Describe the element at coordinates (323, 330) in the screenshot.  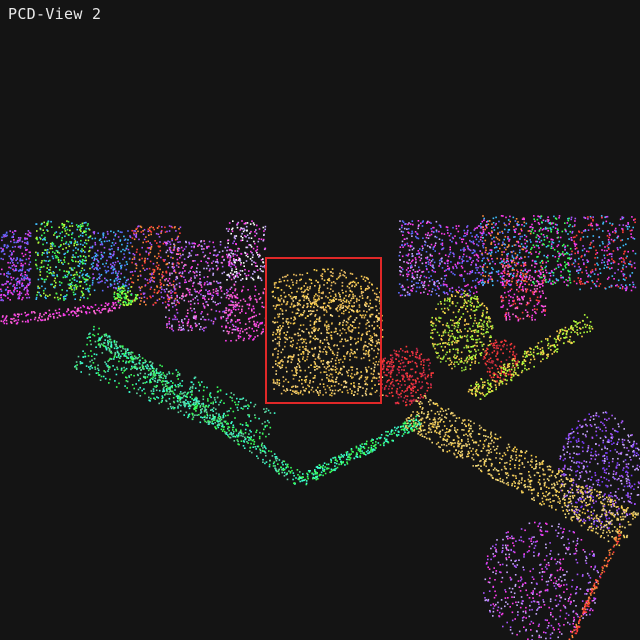
I see `selection-box` at that location.